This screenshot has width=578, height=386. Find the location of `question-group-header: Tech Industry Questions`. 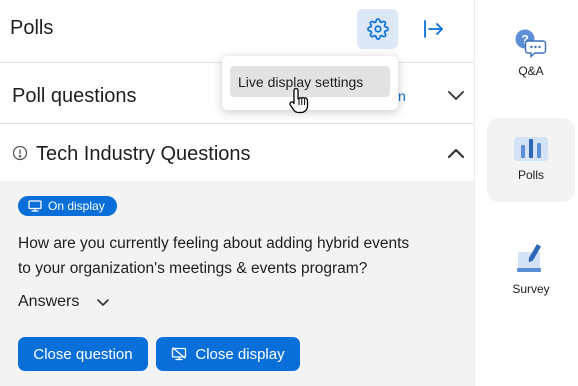

question-group-header: Tech Industry Questions is located at coordinates (237, 153).